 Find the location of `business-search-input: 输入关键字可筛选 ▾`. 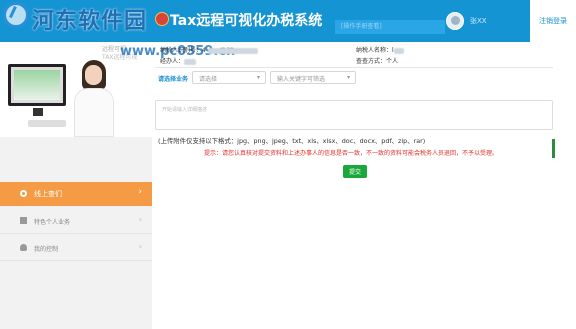

business-search-input: 输入关键字可筛选 ▾ is located at coordinates (313, 77).